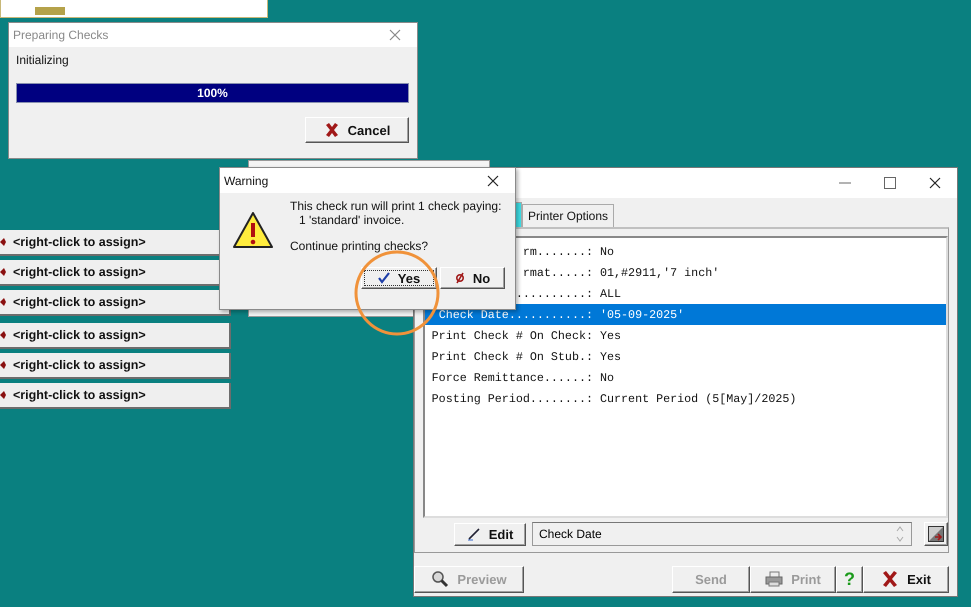  I want to click on settings-row: Force Remittance......: No, so click(685, 377).